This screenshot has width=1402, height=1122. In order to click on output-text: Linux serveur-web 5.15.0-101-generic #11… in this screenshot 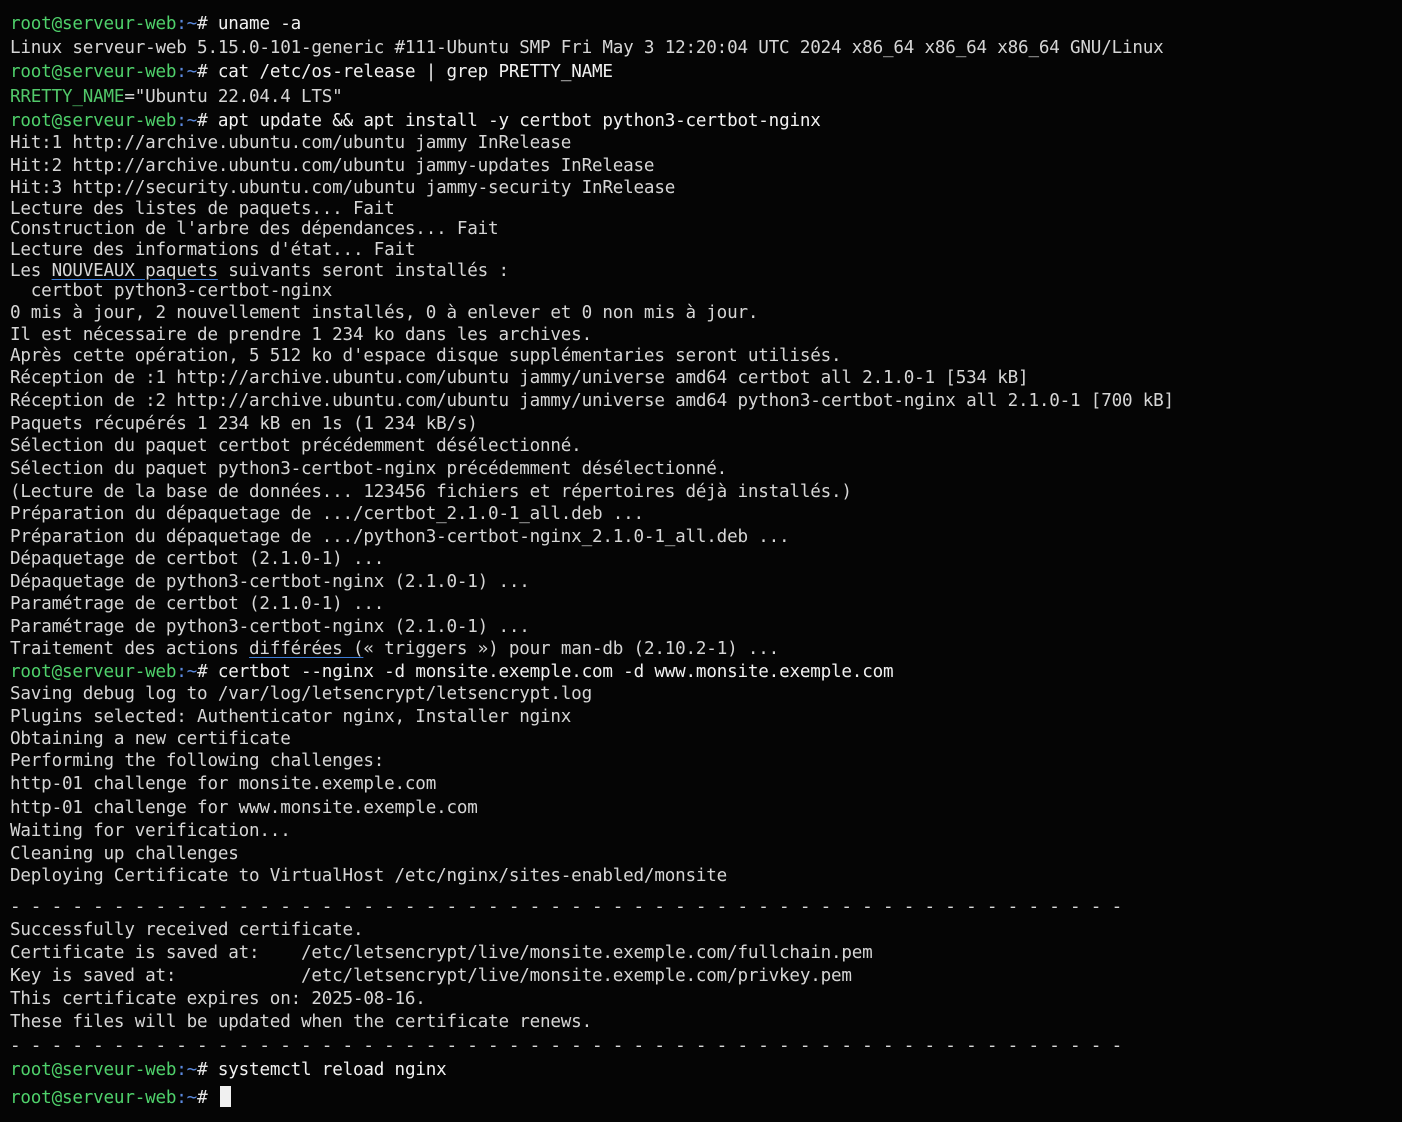, I will do `click(587, 48)`.